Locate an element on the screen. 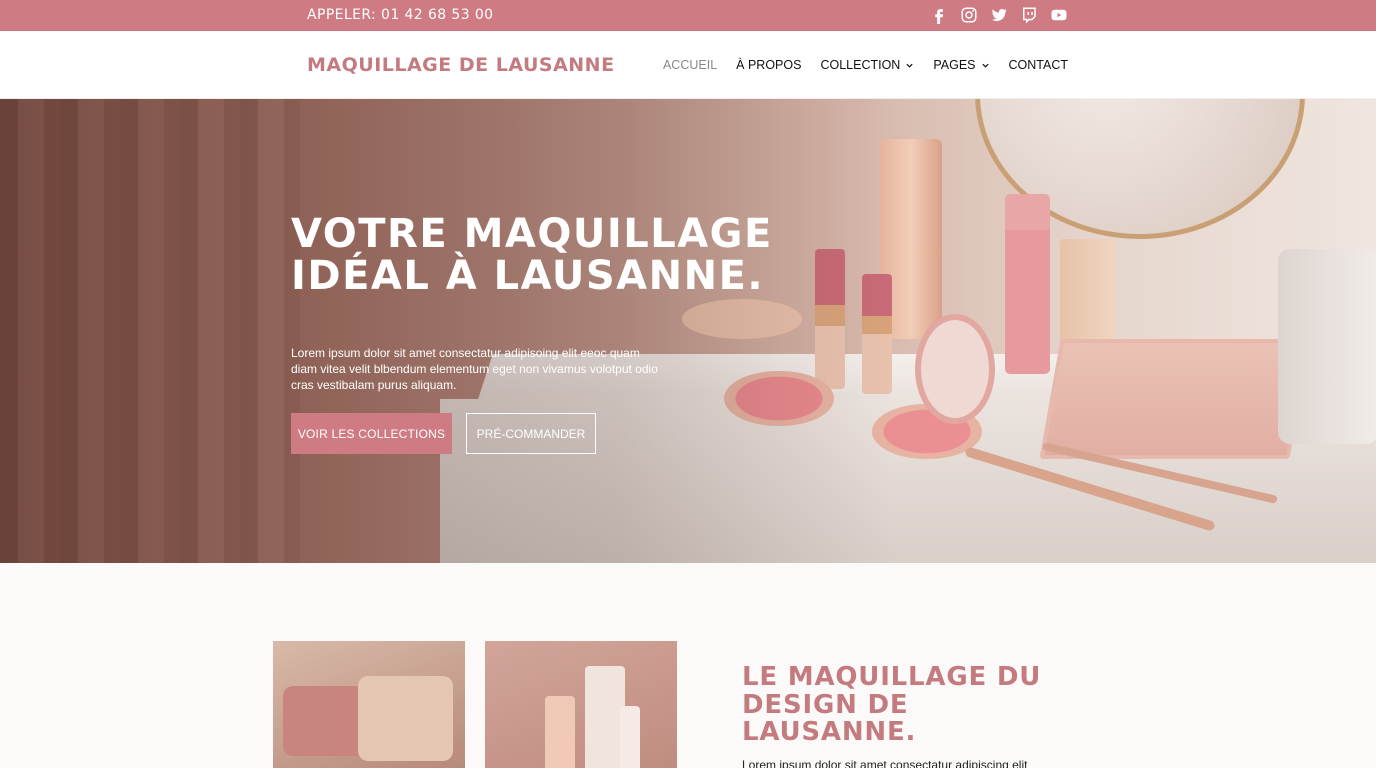  nav-item-collection: COLLECTION is located at coordinates (867, 65).